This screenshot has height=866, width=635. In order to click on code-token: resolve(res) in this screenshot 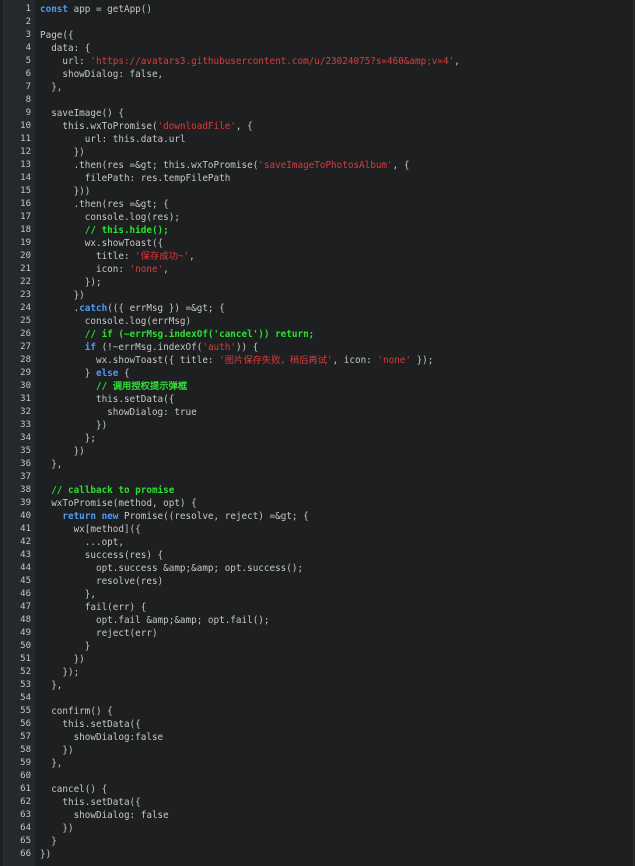, I will do `click(102, 581)`.